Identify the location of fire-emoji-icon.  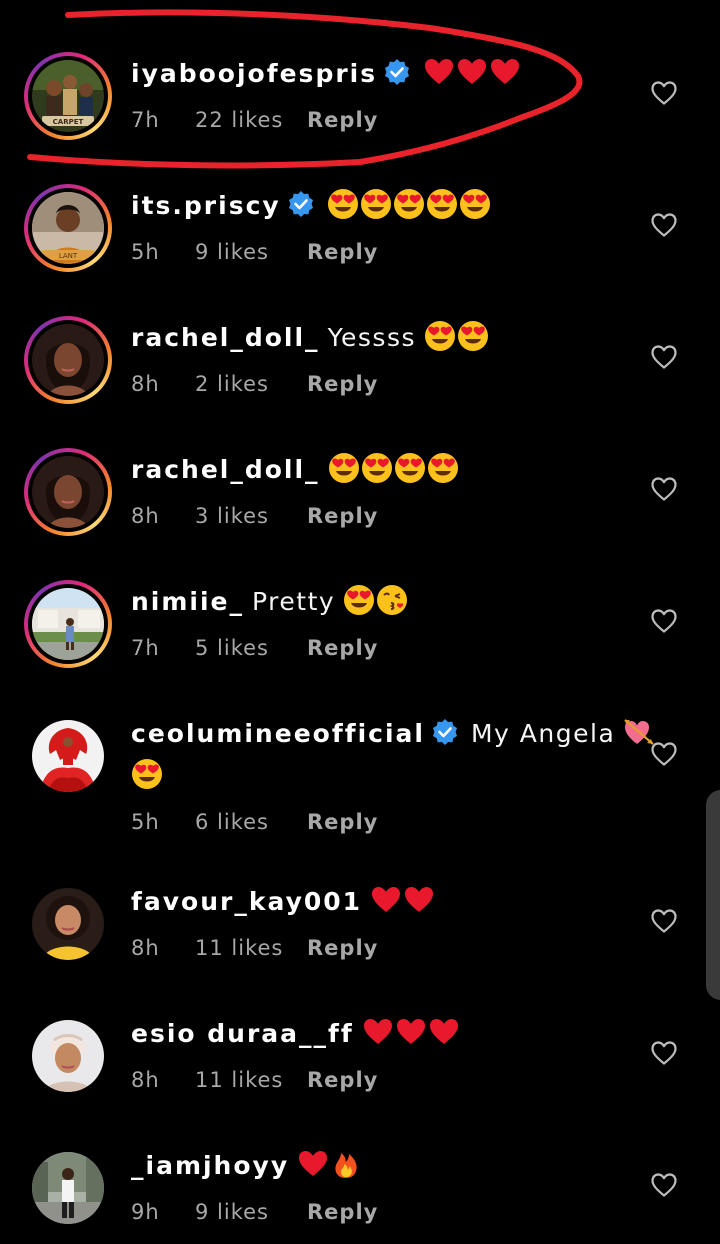
(346, 1169).